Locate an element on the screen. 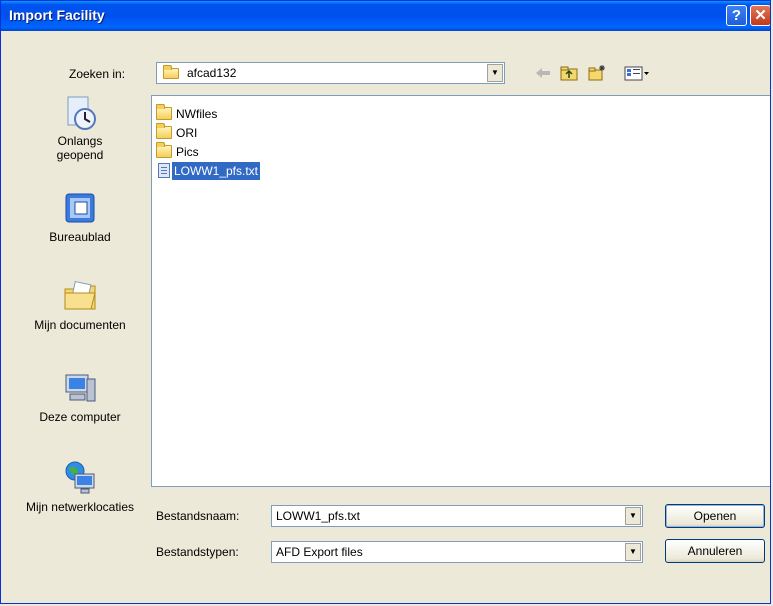 The height and width of the screenshot is (606, 773). look-in-value: afcad132 is located at coordinates (212, 73).